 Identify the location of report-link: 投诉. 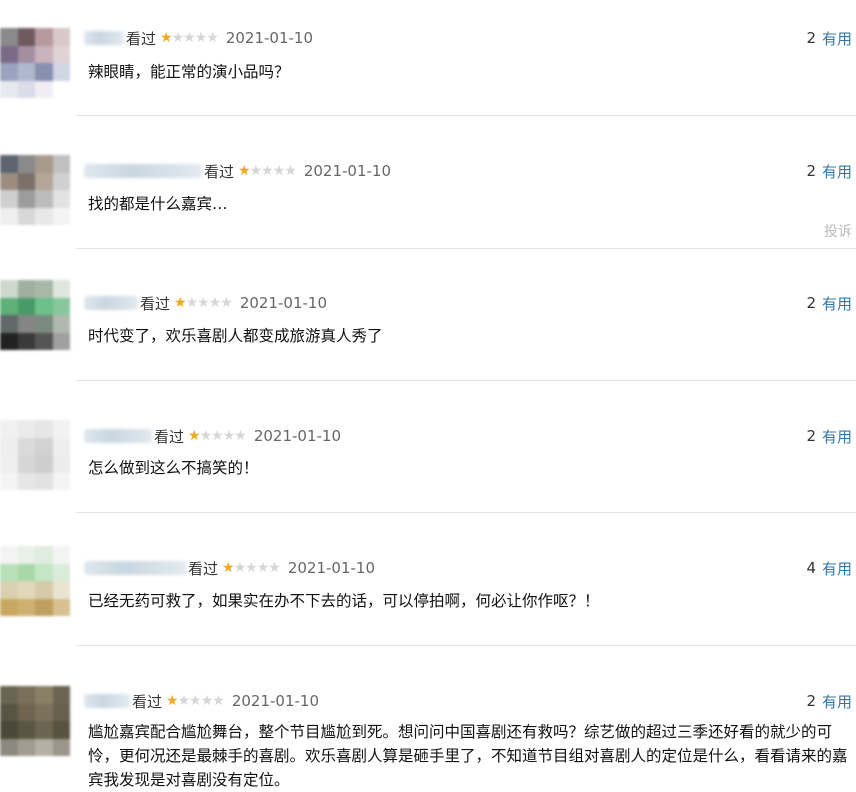
(838, 231).